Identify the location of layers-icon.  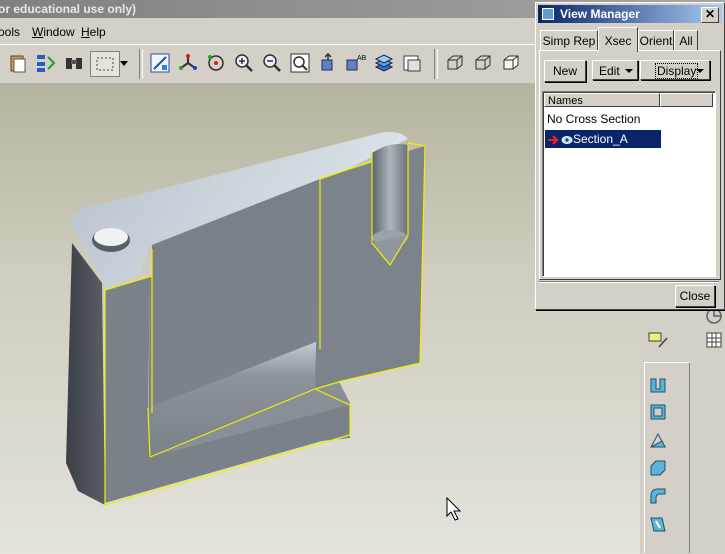
(384, 63).